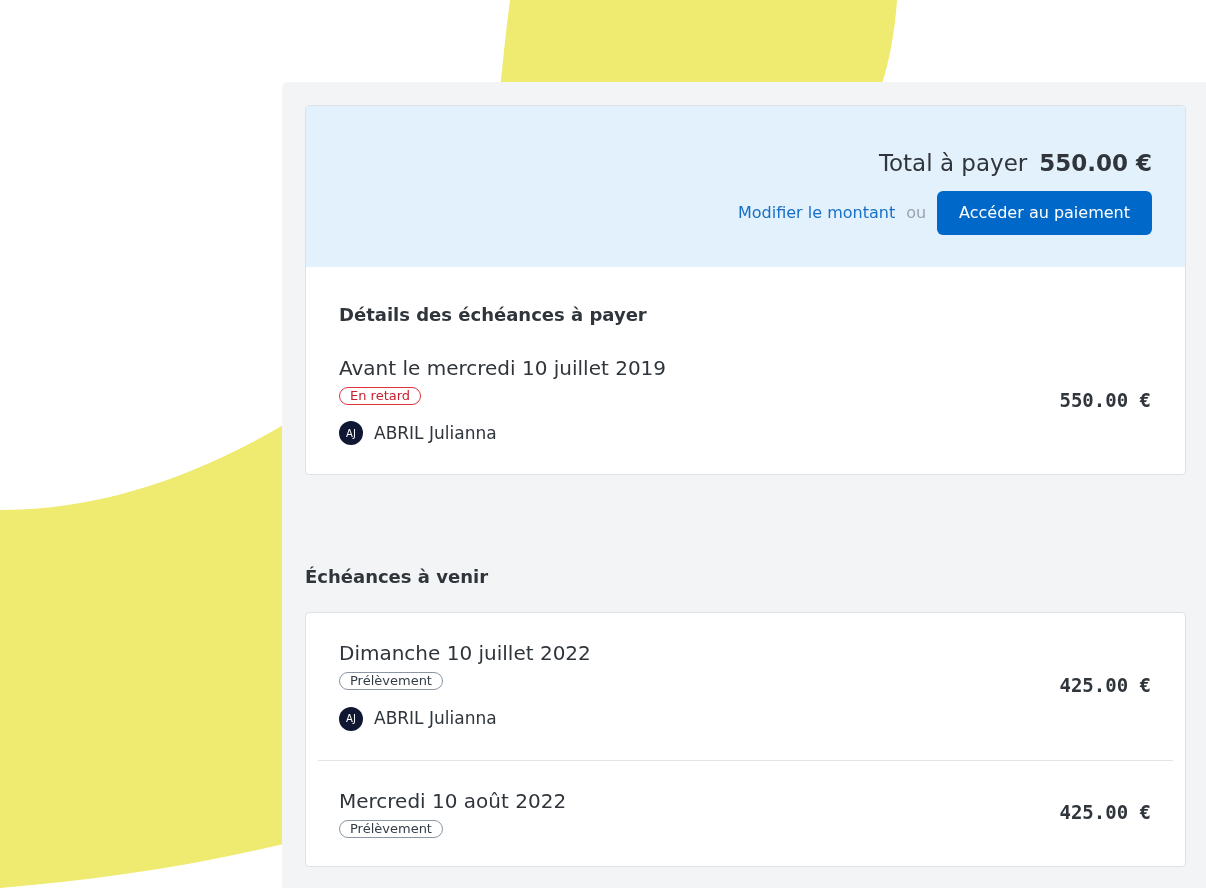 This screenshot has height=888, width=1206. I want to click on due-date: Mercredi 10 août 2022, so click(453, 801).